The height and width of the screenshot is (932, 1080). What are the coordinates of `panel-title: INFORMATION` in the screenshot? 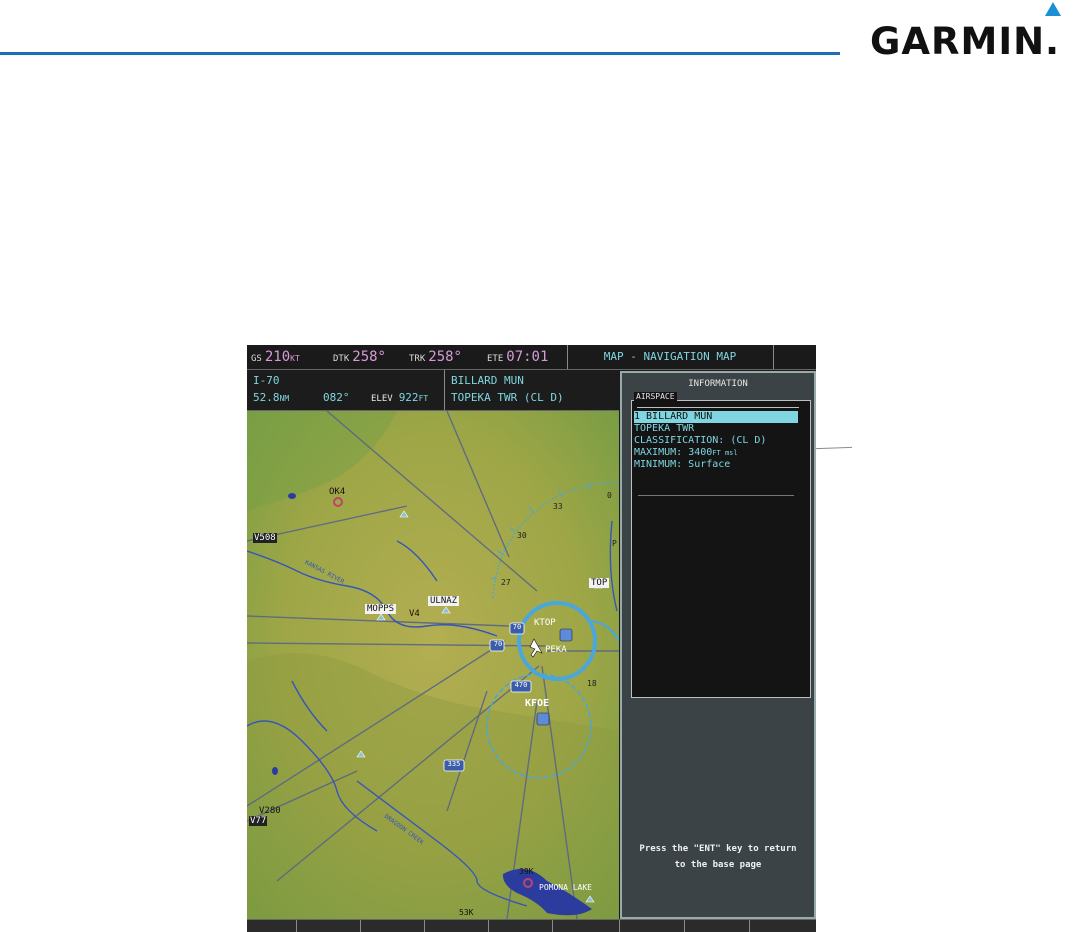 It's located at (718, 384).